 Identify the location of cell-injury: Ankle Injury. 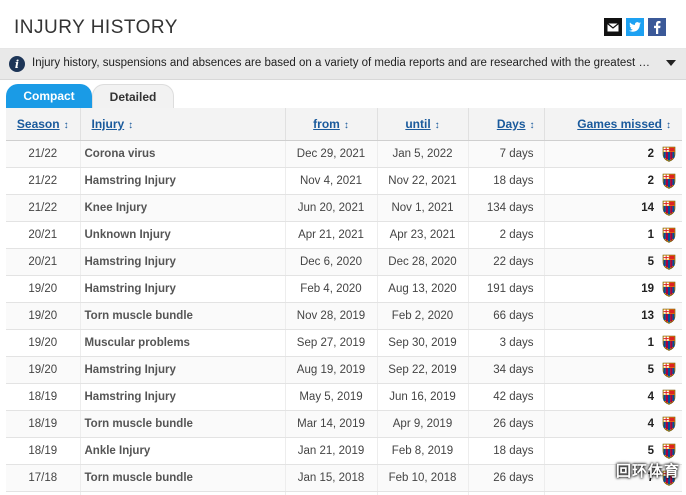
(183, 451).